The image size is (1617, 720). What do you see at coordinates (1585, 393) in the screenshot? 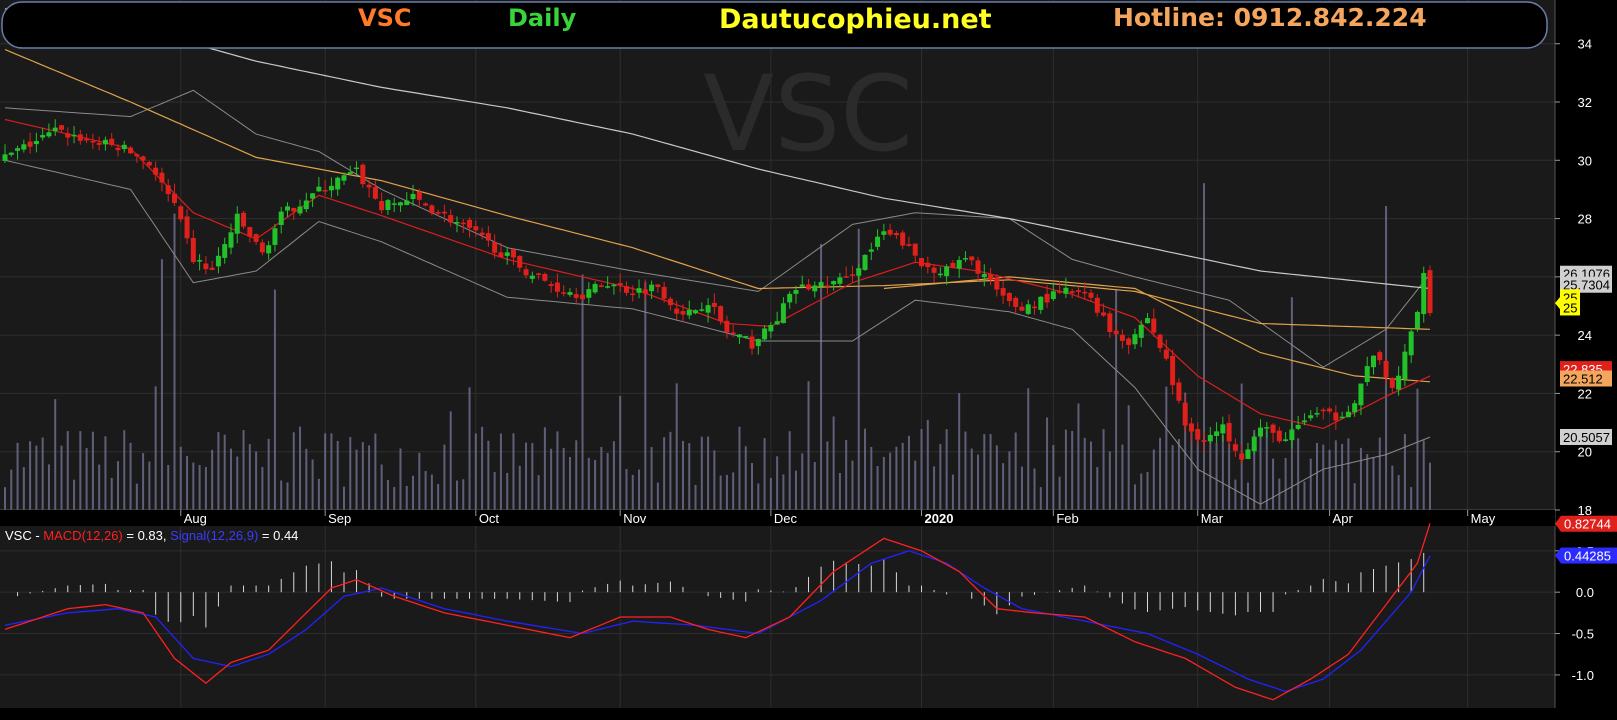
I see `y-tick-label: 22` at bounding box center [1585, 393].